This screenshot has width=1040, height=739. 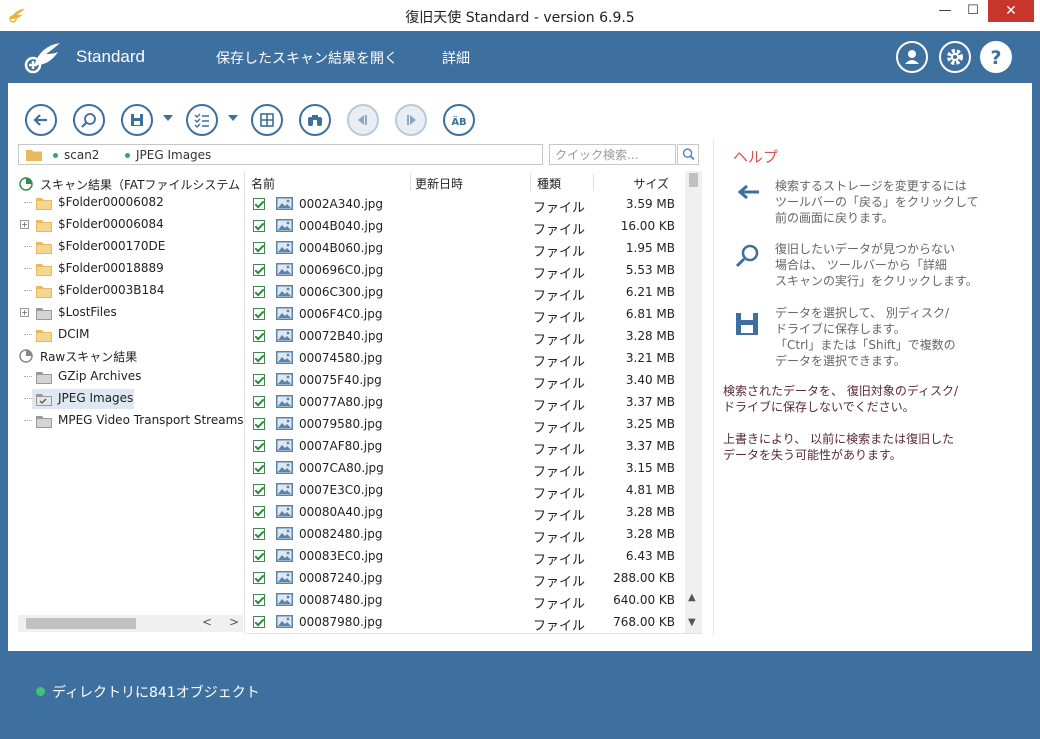 What do you see at coordinates (688, 154) in the screenshot?
I see `search-button` at bounding box center [688, 154].